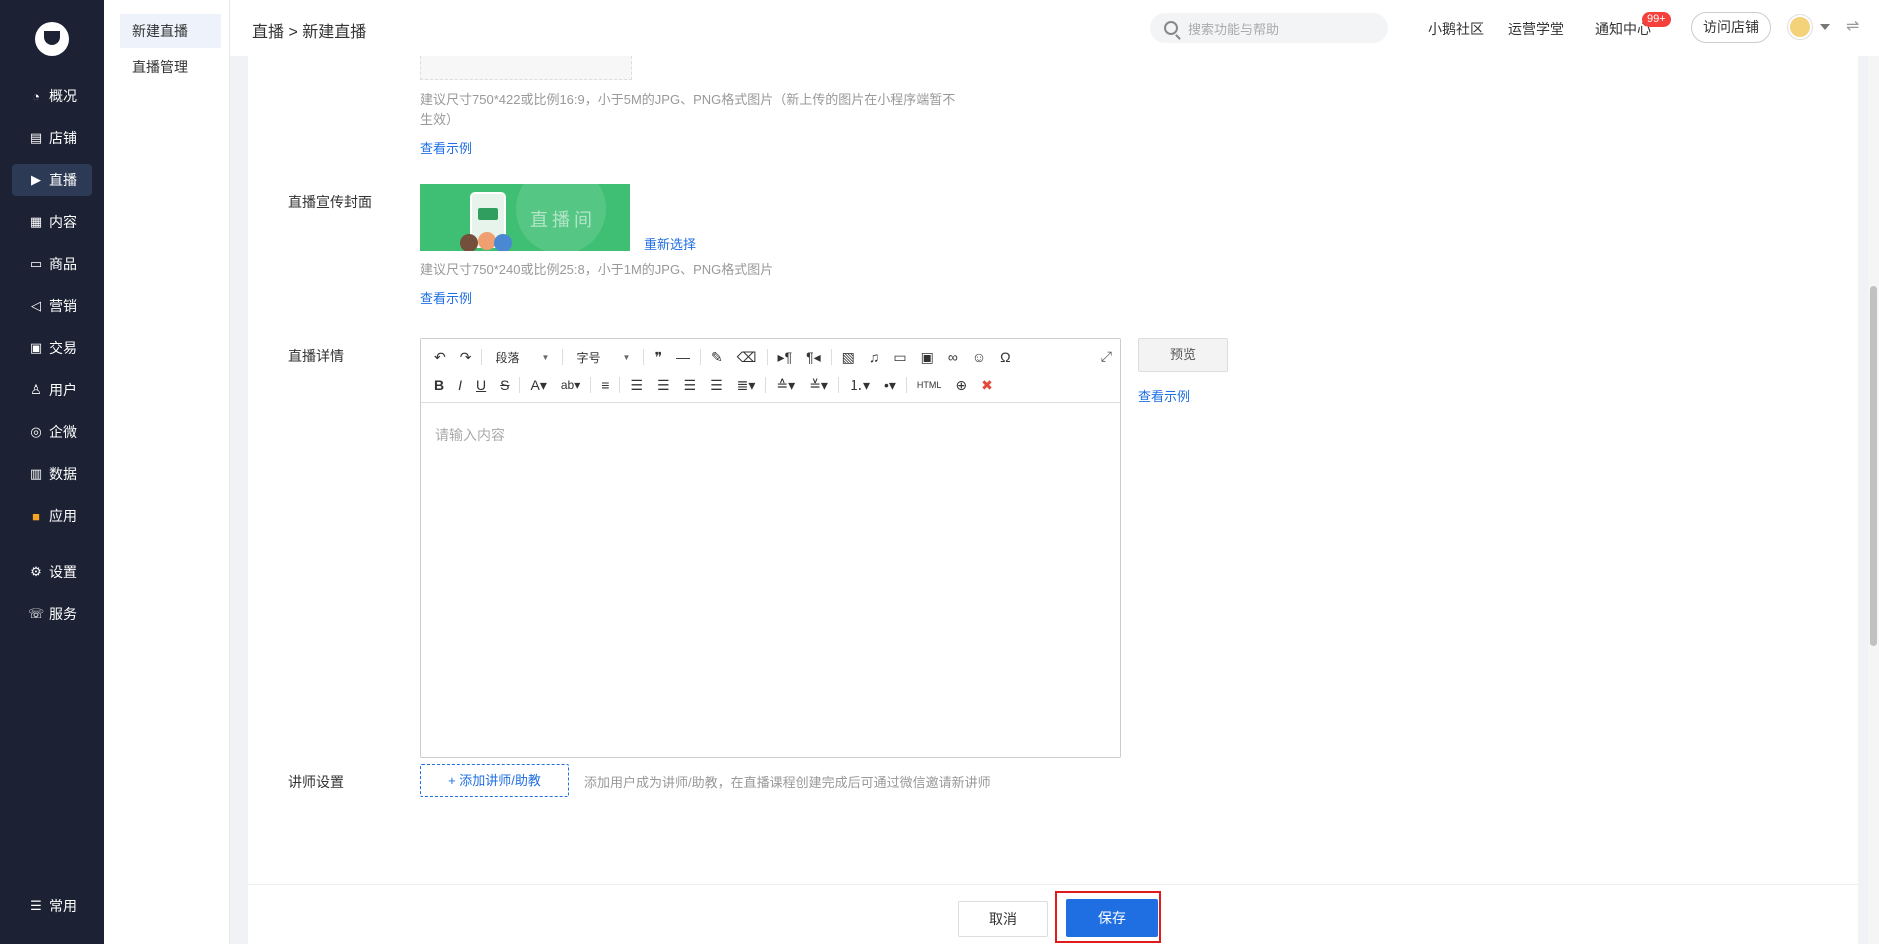  Describe the element at coordinates (446, 147) in the screenshot. I see `image-example-link: 查看示例` at that location.